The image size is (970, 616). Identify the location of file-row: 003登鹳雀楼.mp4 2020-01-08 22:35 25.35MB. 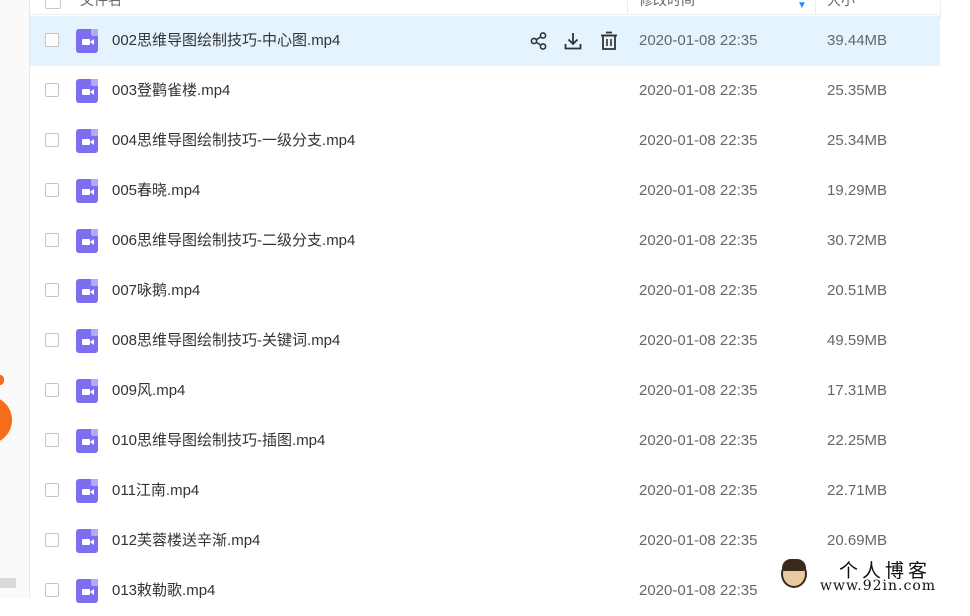
(485, 91).